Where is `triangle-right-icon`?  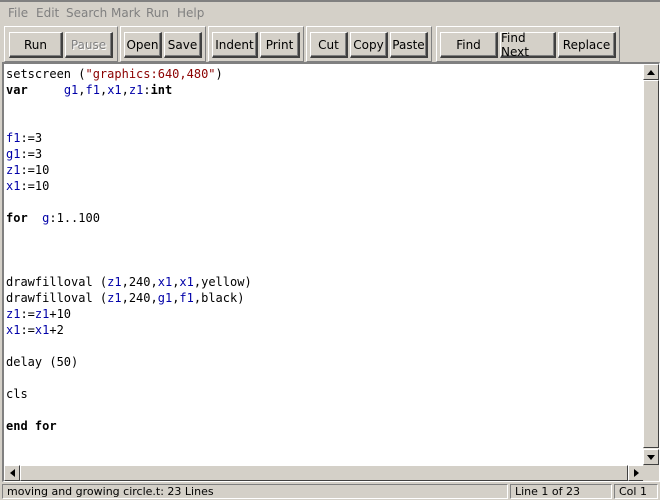
triangle-right-icon is located at coordinates (636, 473).